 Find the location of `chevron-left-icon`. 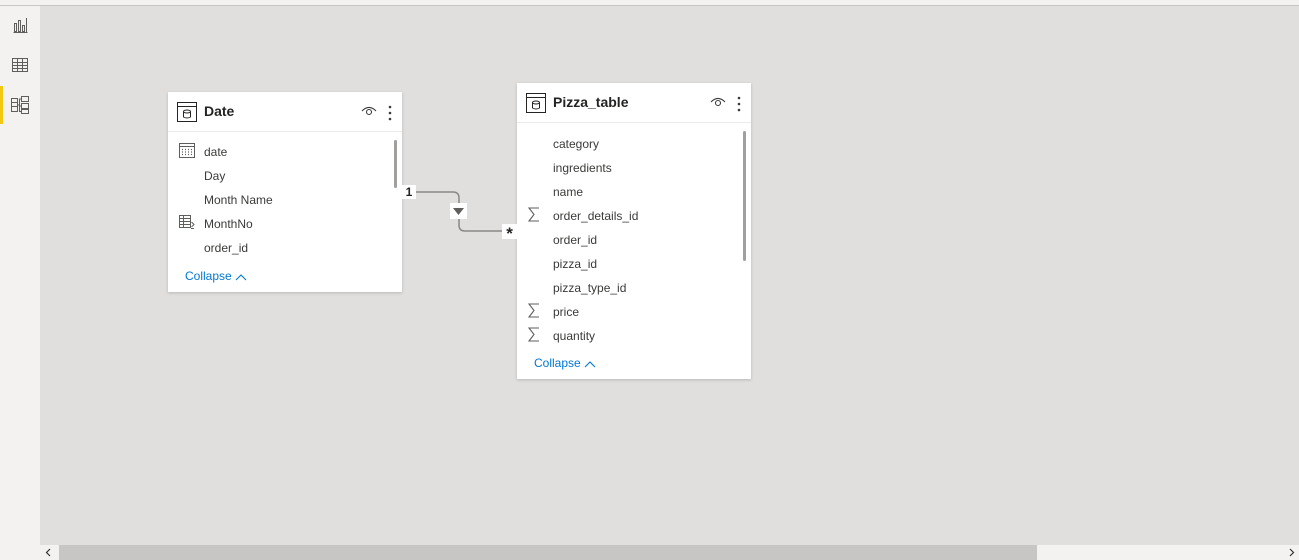

chevron-left-icon is located at coordinates (47, 552).